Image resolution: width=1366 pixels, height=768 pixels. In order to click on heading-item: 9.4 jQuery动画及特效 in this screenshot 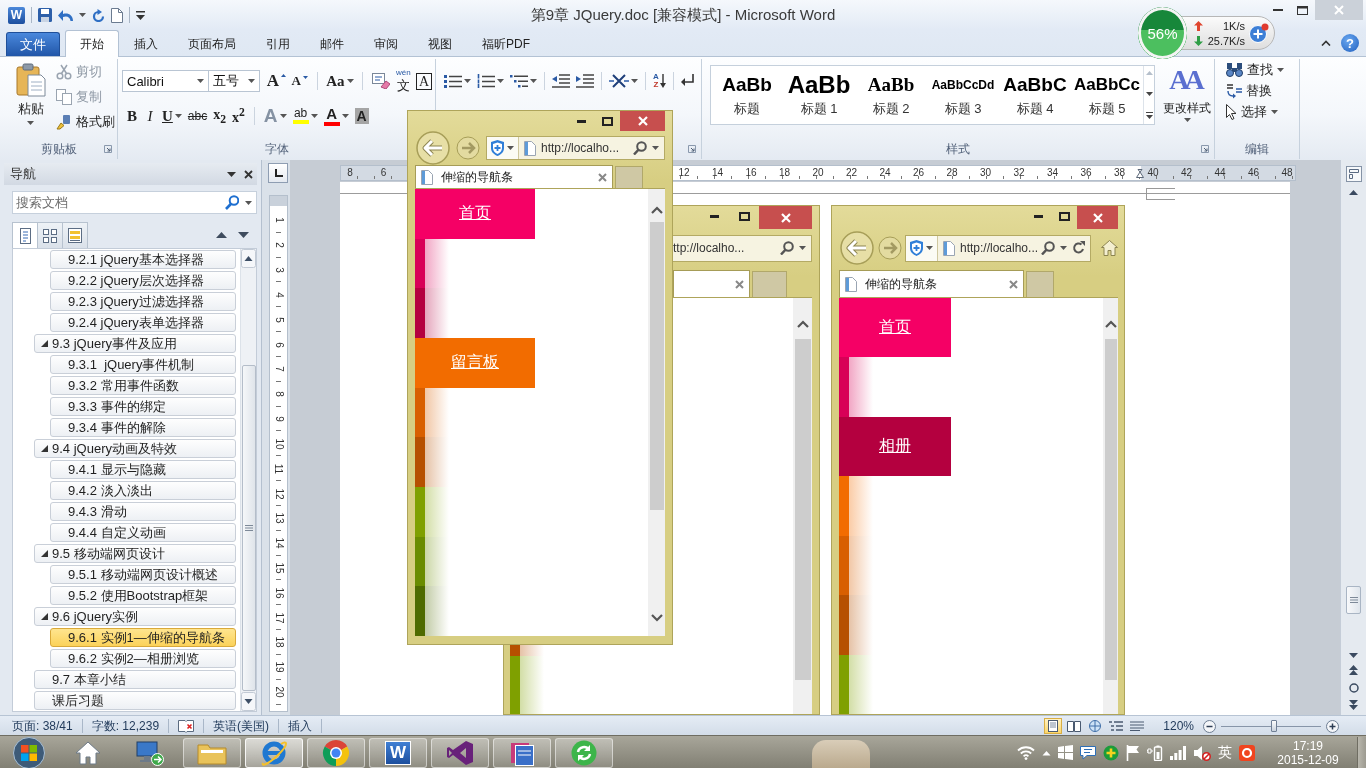, I will do `click(135, 448)`.